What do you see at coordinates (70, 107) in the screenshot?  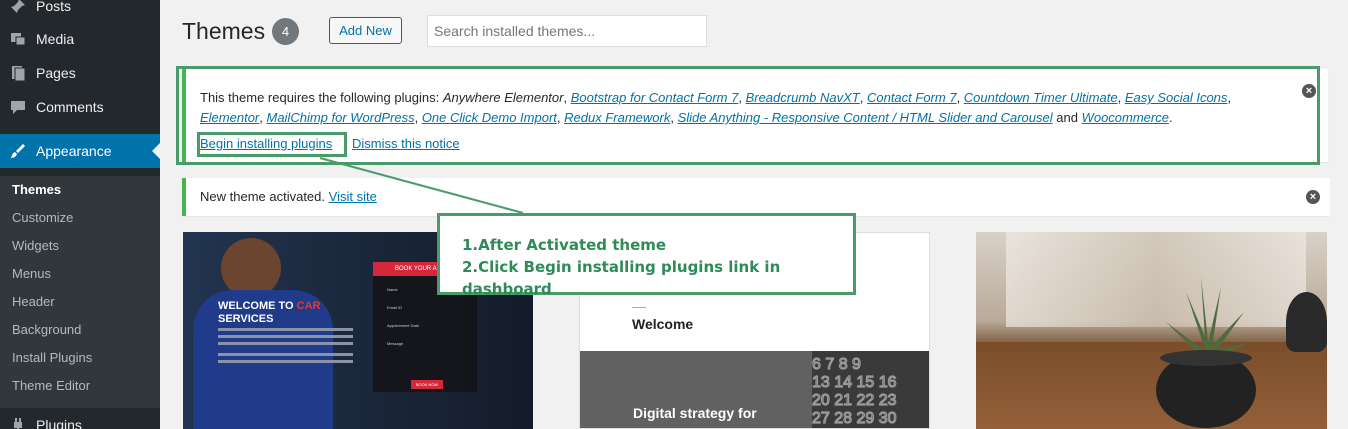 I see `sidebar-item-label: Comments` at bounding box center [70, 107].